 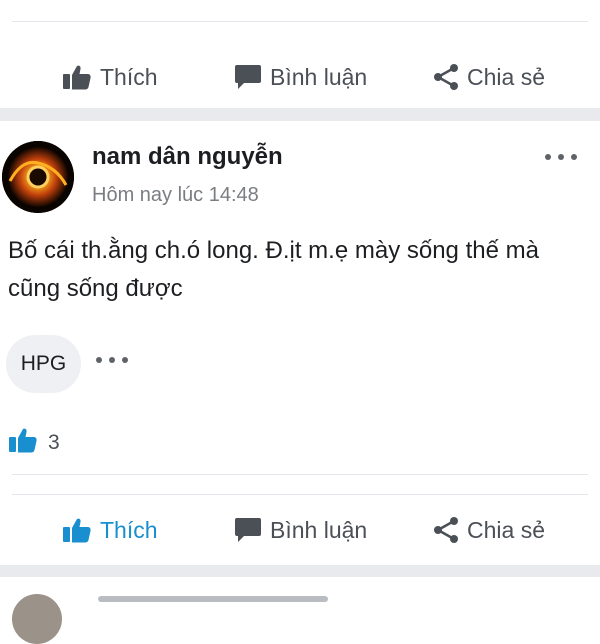 What do you see at coordinates (213, 597) in the screenshot?
I see `next-post-author-peek` at bounding box center [213, 597].